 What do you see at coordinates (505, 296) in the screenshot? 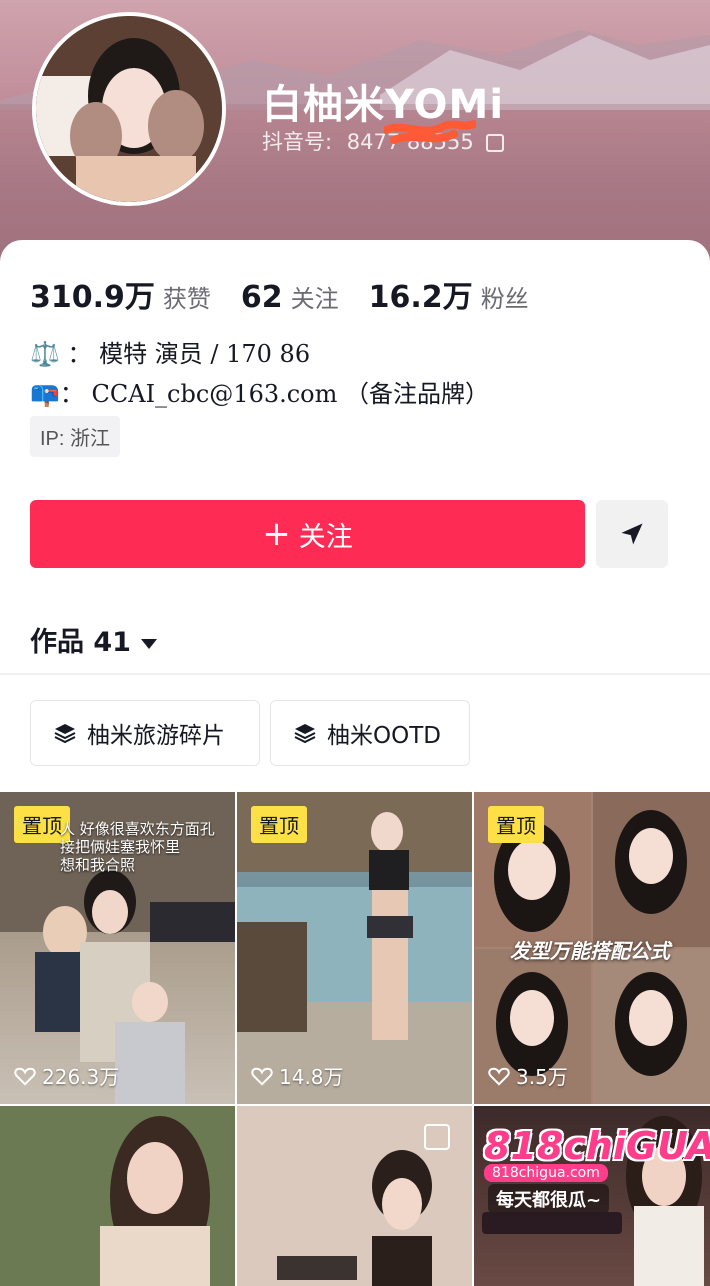
I see `followers-label: 粉丝` at bounding box center [505, 296].